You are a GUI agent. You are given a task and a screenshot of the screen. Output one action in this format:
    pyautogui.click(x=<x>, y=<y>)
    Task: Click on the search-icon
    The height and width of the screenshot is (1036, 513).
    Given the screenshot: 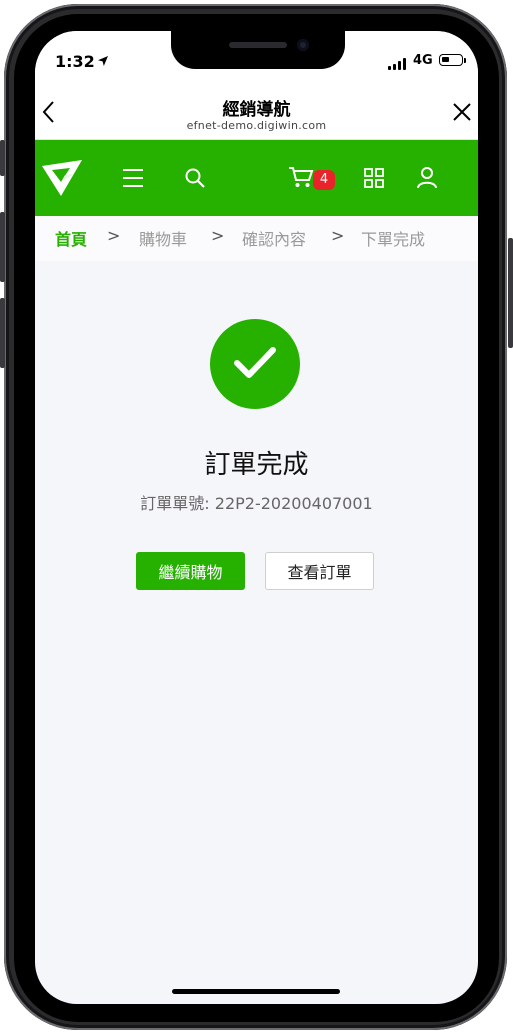 What is the action you would take?
    pyautogui.click(x=195, y=178)
    